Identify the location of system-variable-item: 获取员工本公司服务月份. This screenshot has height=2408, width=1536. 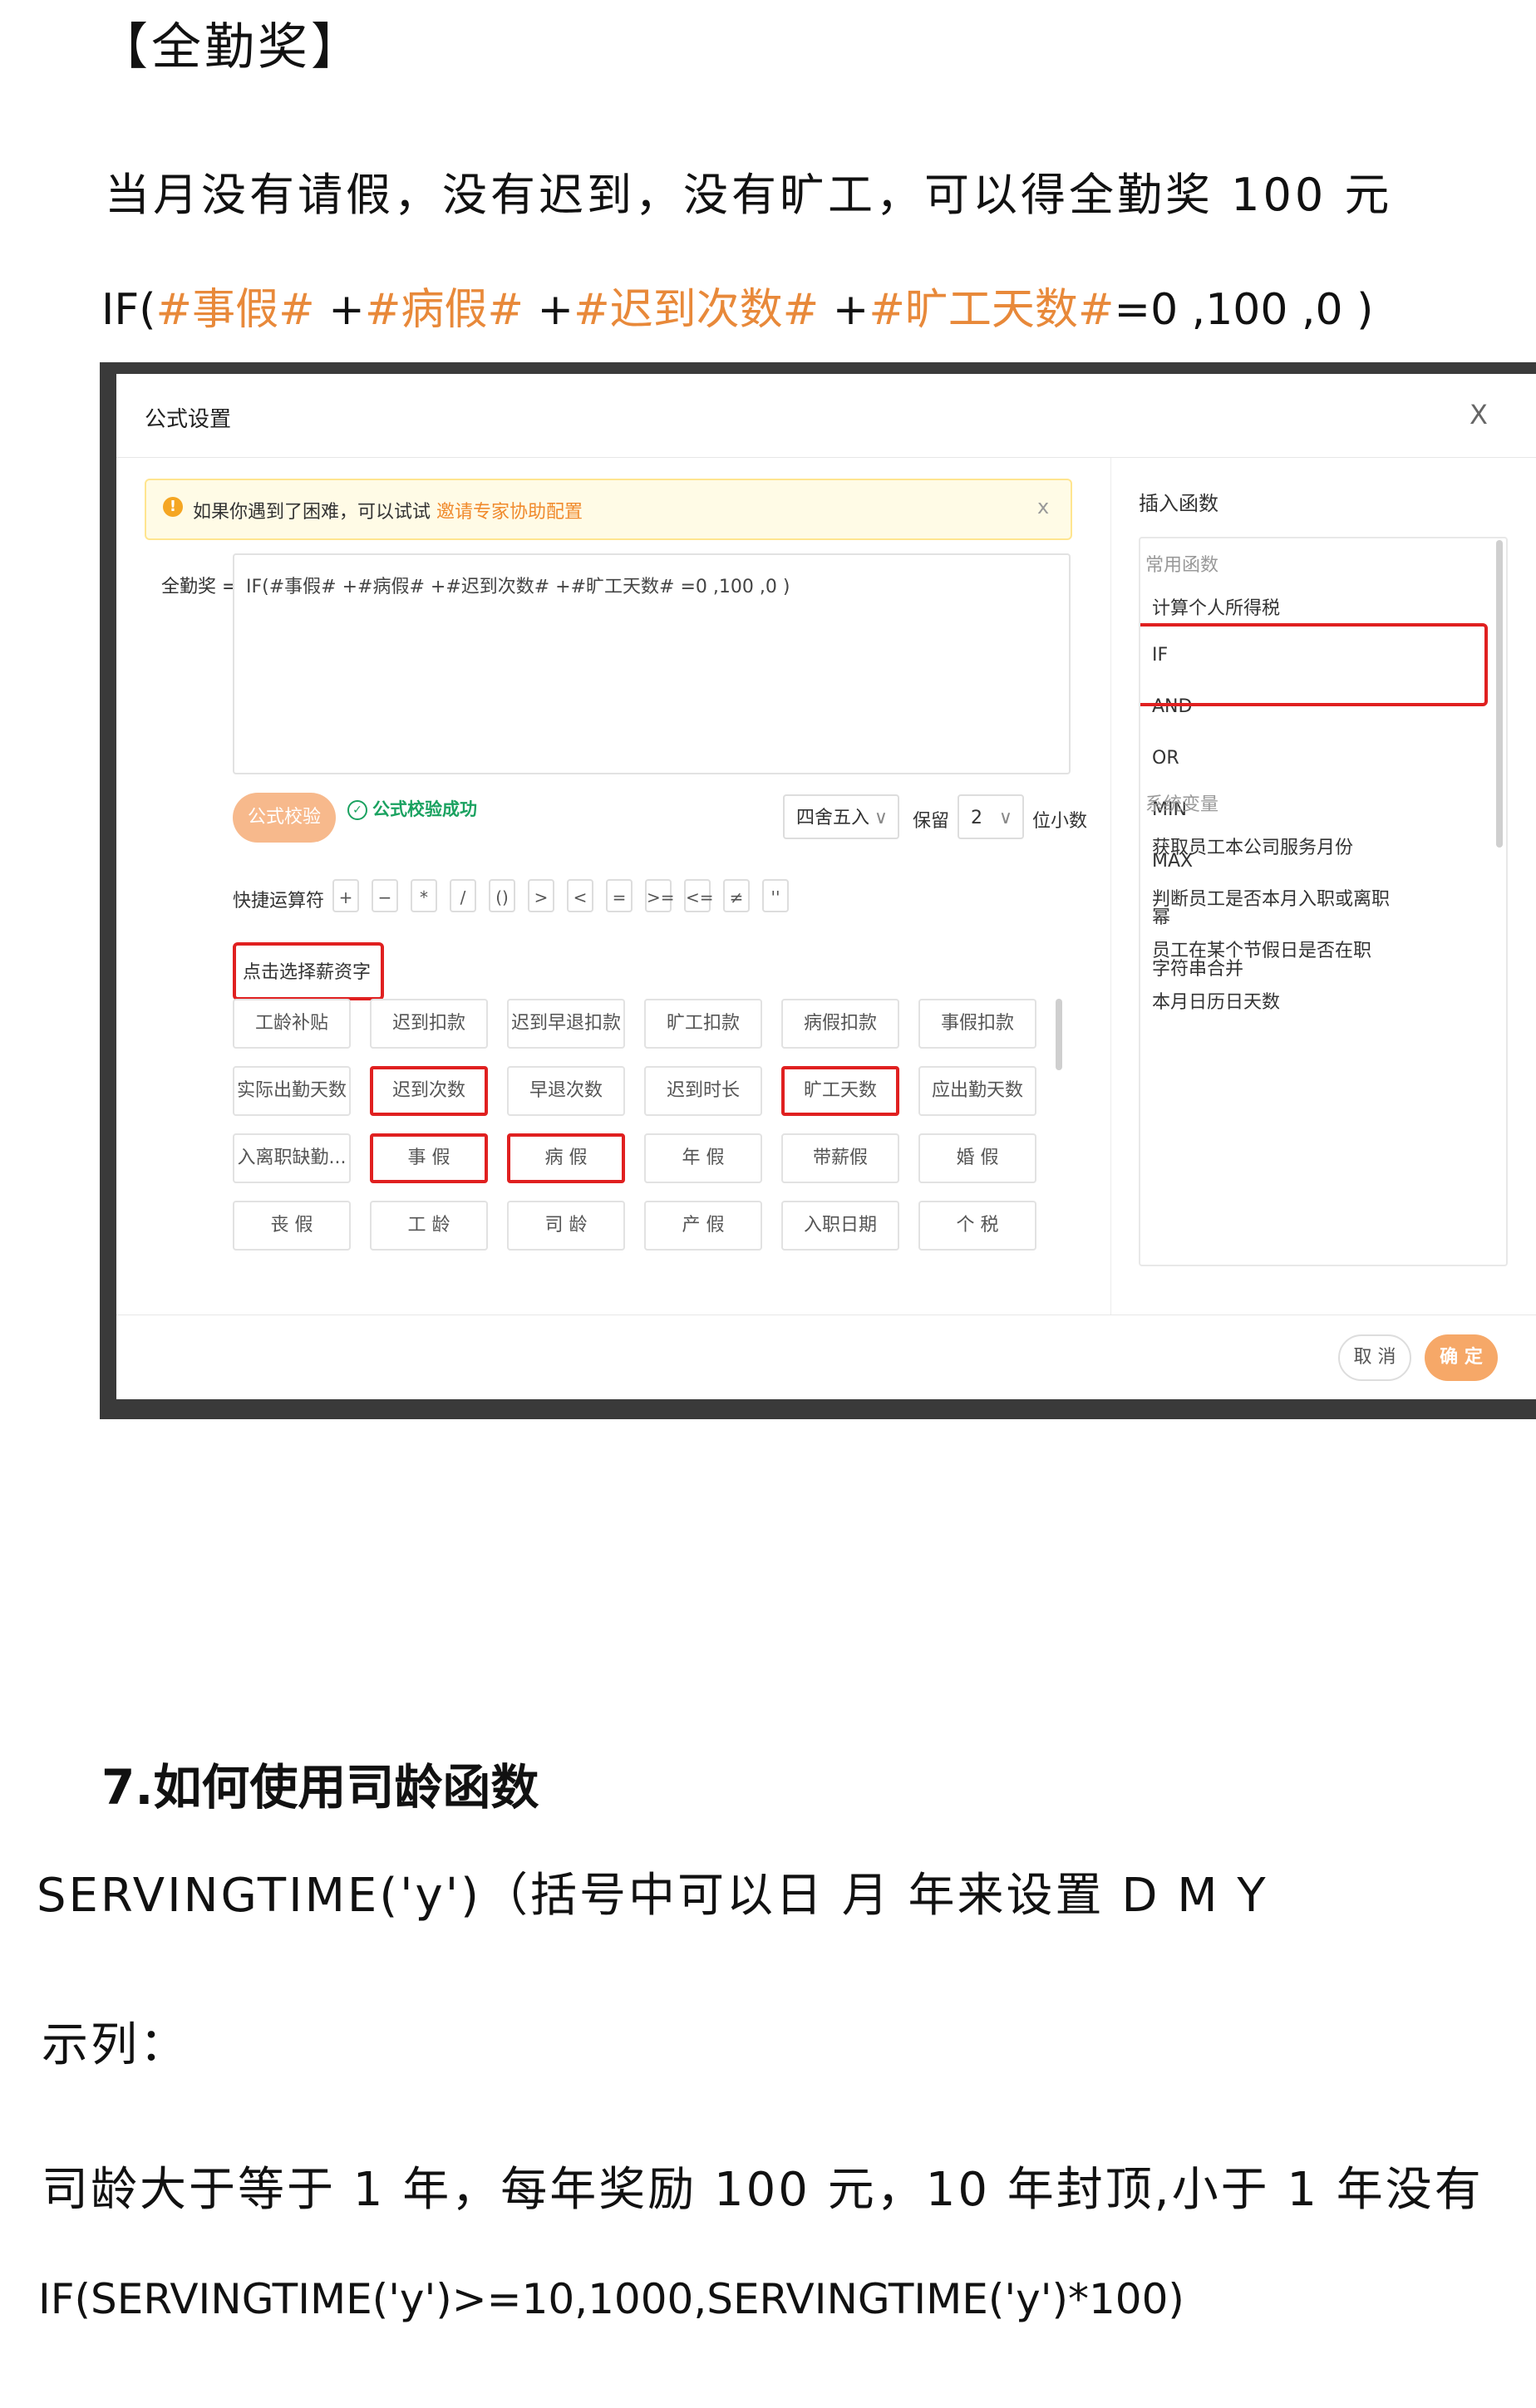
(1252, 846).